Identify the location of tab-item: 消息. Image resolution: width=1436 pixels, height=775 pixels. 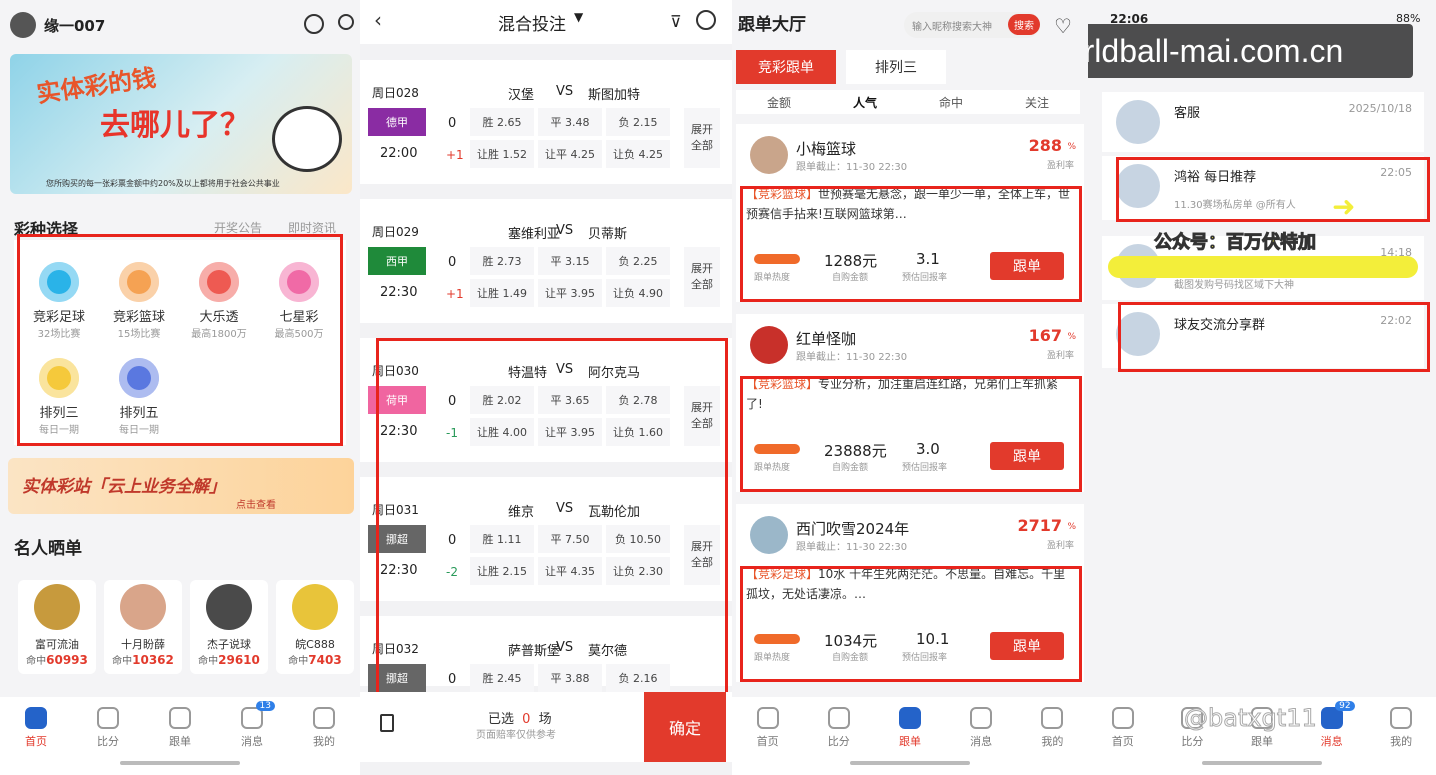
(981, 728).